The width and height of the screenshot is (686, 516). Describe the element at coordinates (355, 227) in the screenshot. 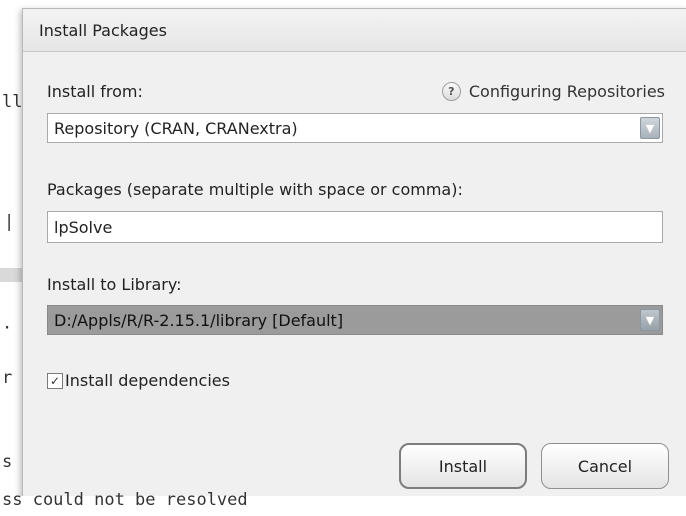

I see `packages-input: lpSolve` at that location.